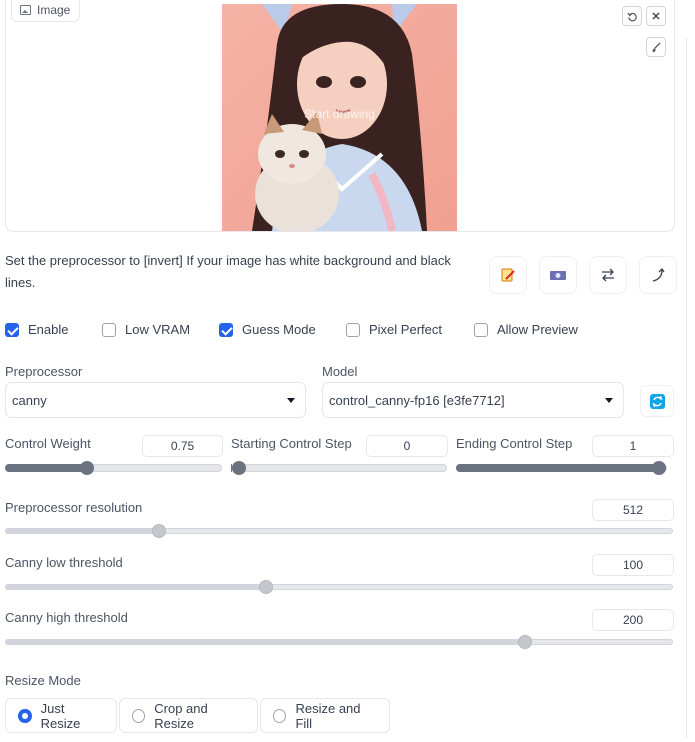 This screenshot has height=742, width=695. I want to click on radio-just-resize: Just Resize, so click(61, 715).